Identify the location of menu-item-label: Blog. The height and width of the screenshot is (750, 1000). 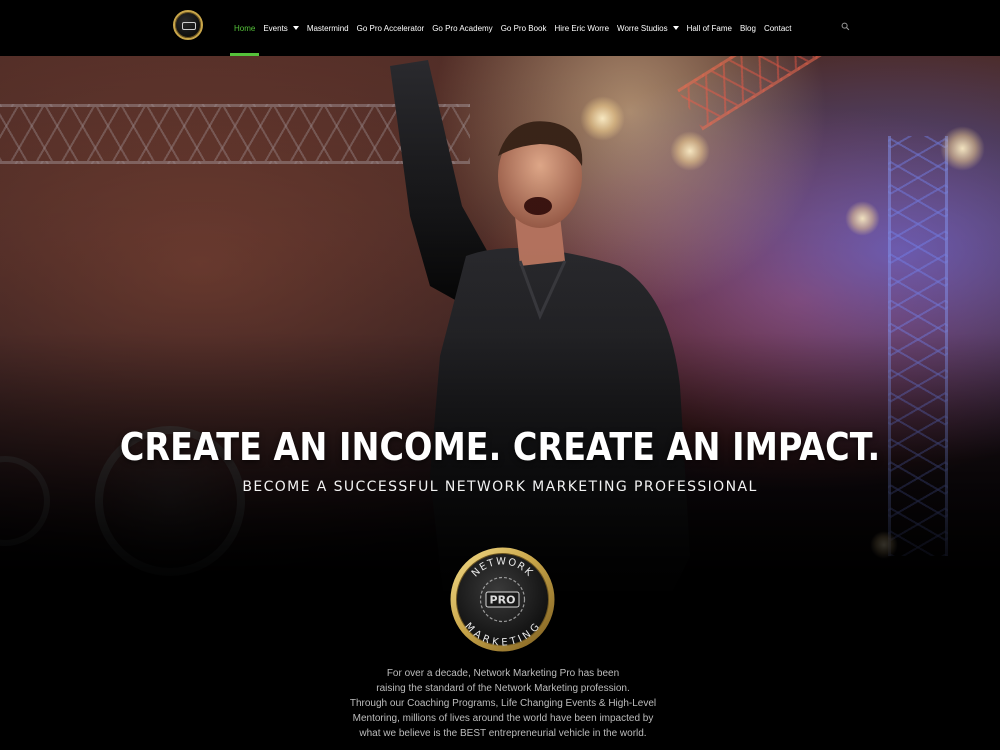
(747, 28).